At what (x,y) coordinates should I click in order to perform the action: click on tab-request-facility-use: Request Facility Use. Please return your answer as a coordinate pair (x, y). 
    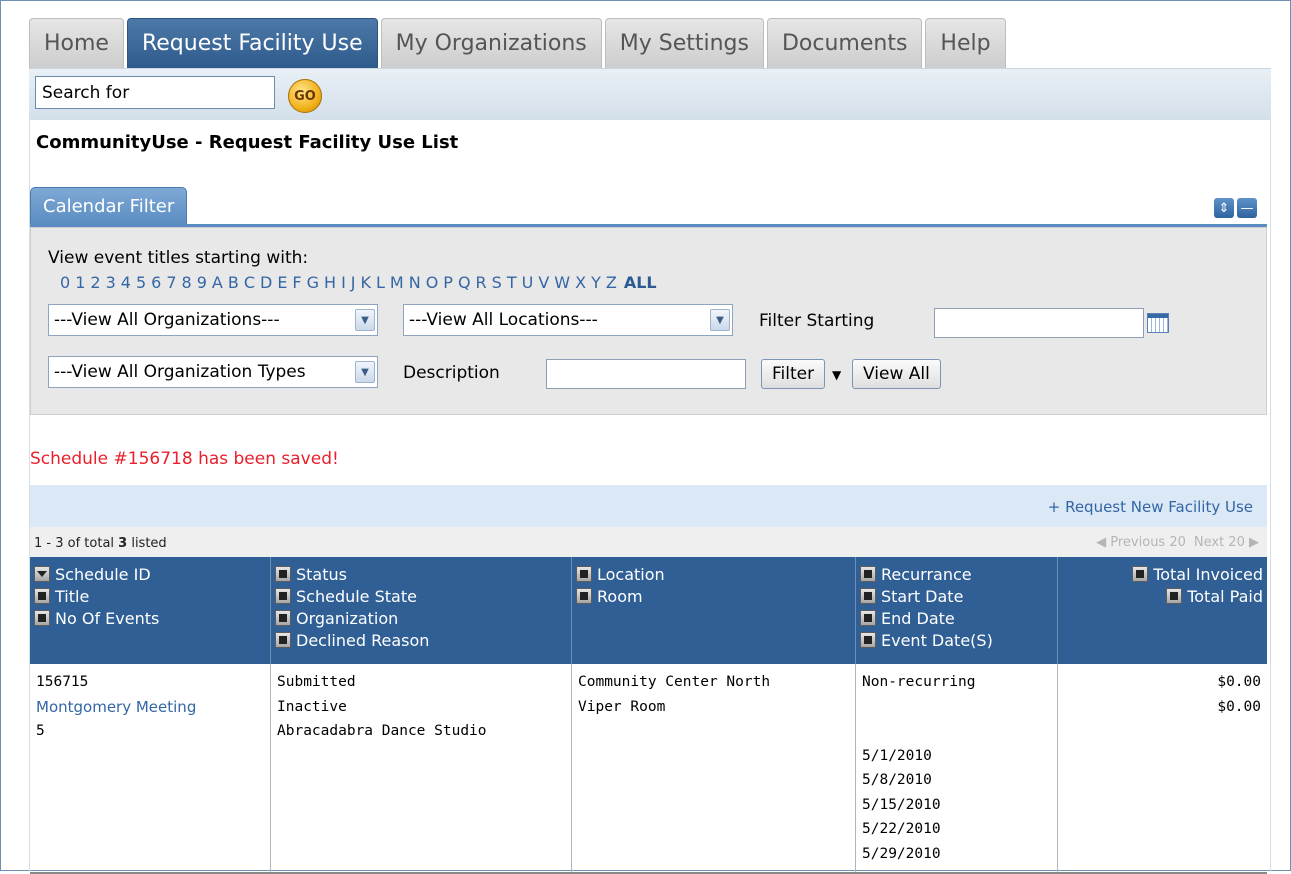
    Looking at the image, I should click on (252, 43).